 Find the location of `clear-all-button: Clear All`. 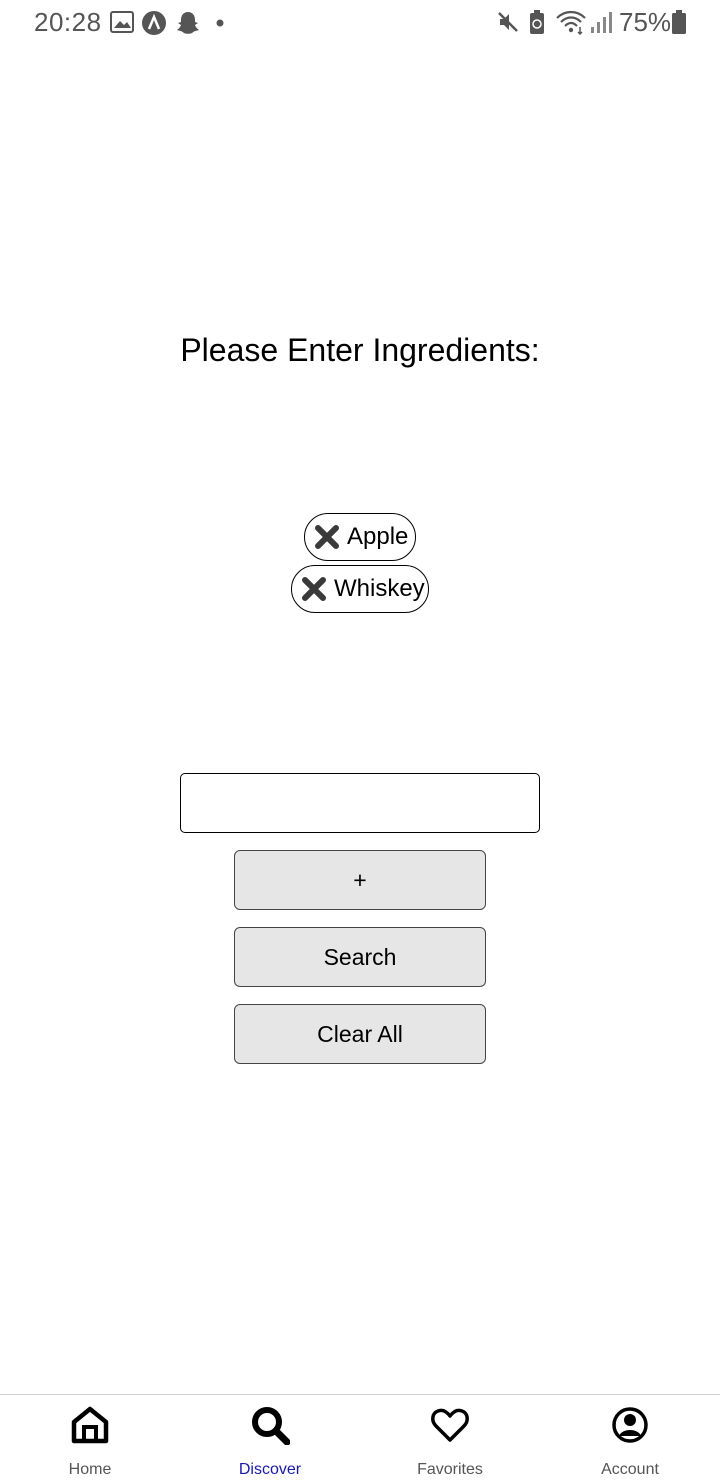

clear-all-button: Clear All is located at coordinates (360, 1034).